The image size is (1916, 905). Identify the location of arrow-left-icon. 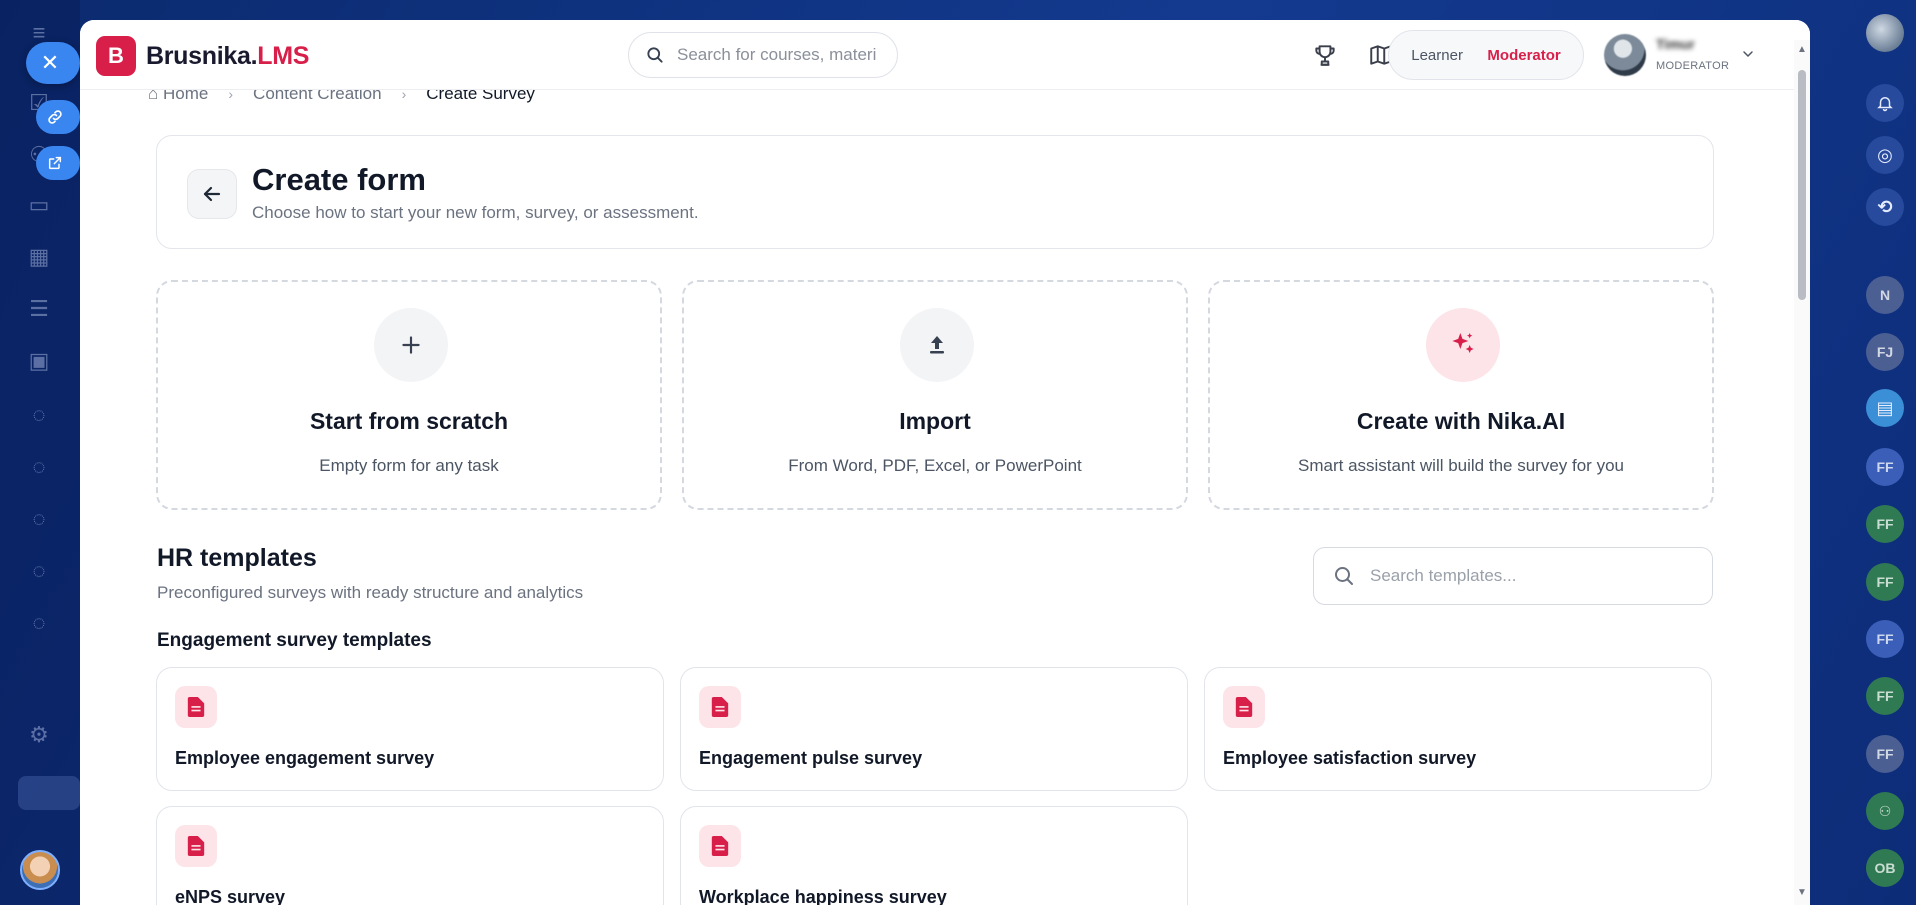
(212, 194).